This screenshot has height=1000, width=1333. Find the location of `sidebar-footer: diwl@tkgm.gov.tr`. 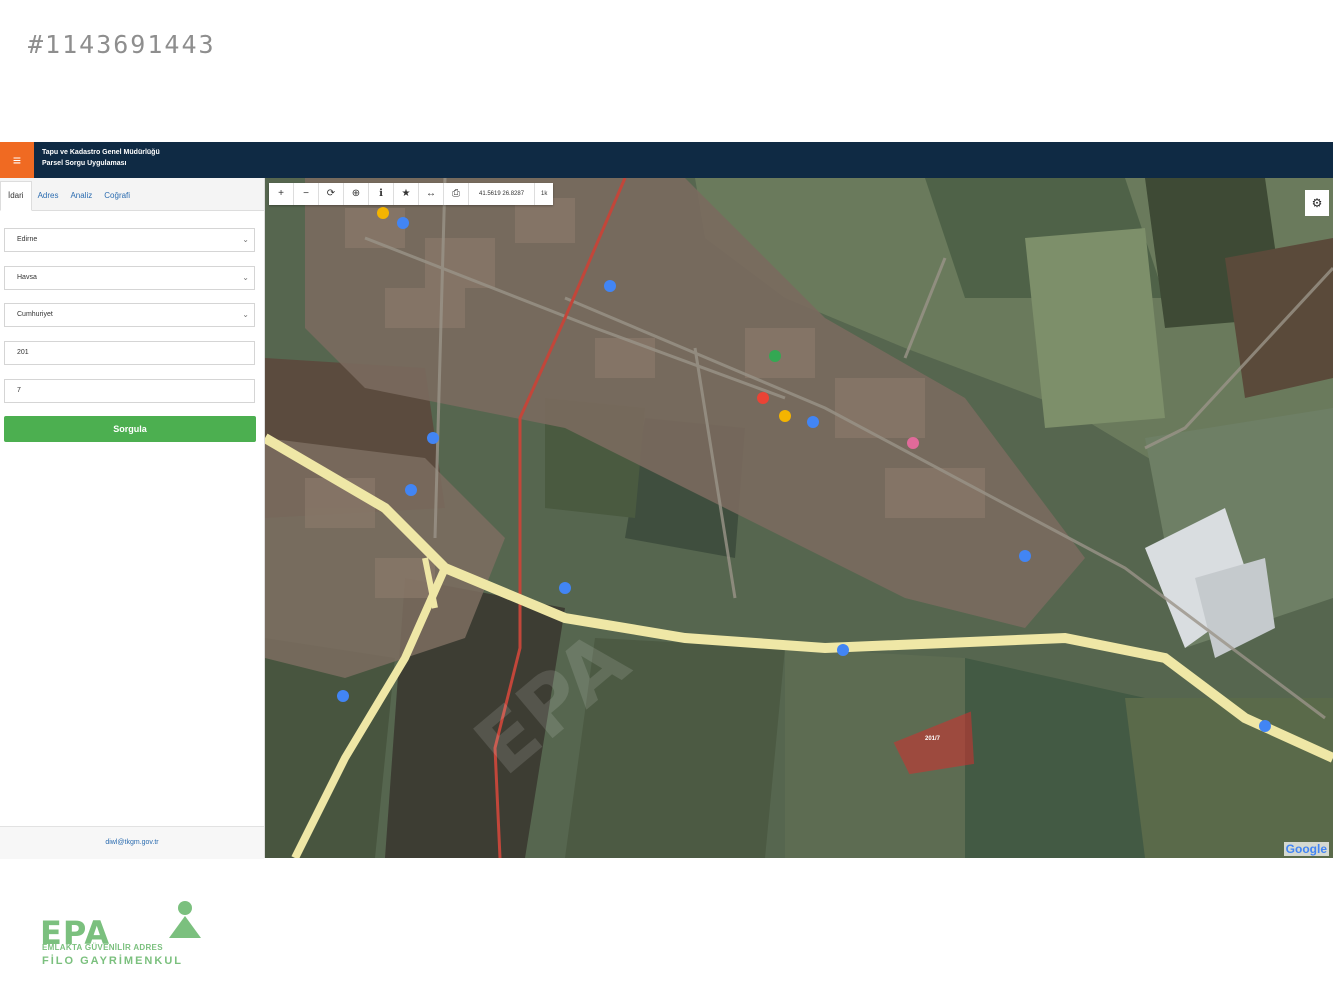

sidebar-footer: diwl@tkgm.gov.tr is located at coordinates (132, 842).